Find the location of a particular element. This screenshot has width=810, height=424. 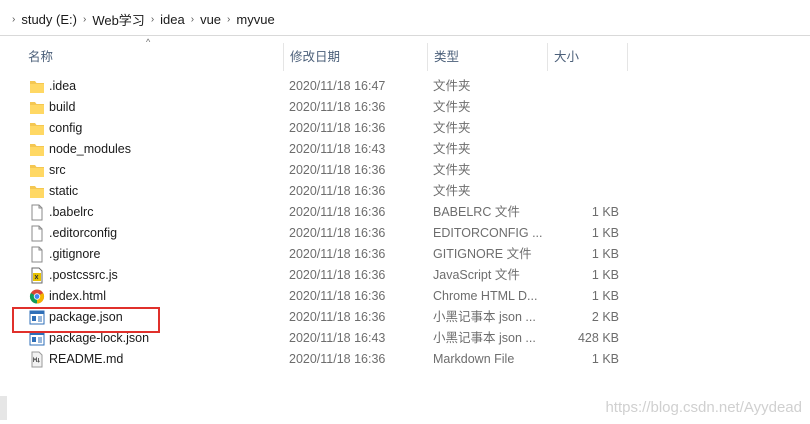

file-name: .babelrc is located at coordinates (71, 212).